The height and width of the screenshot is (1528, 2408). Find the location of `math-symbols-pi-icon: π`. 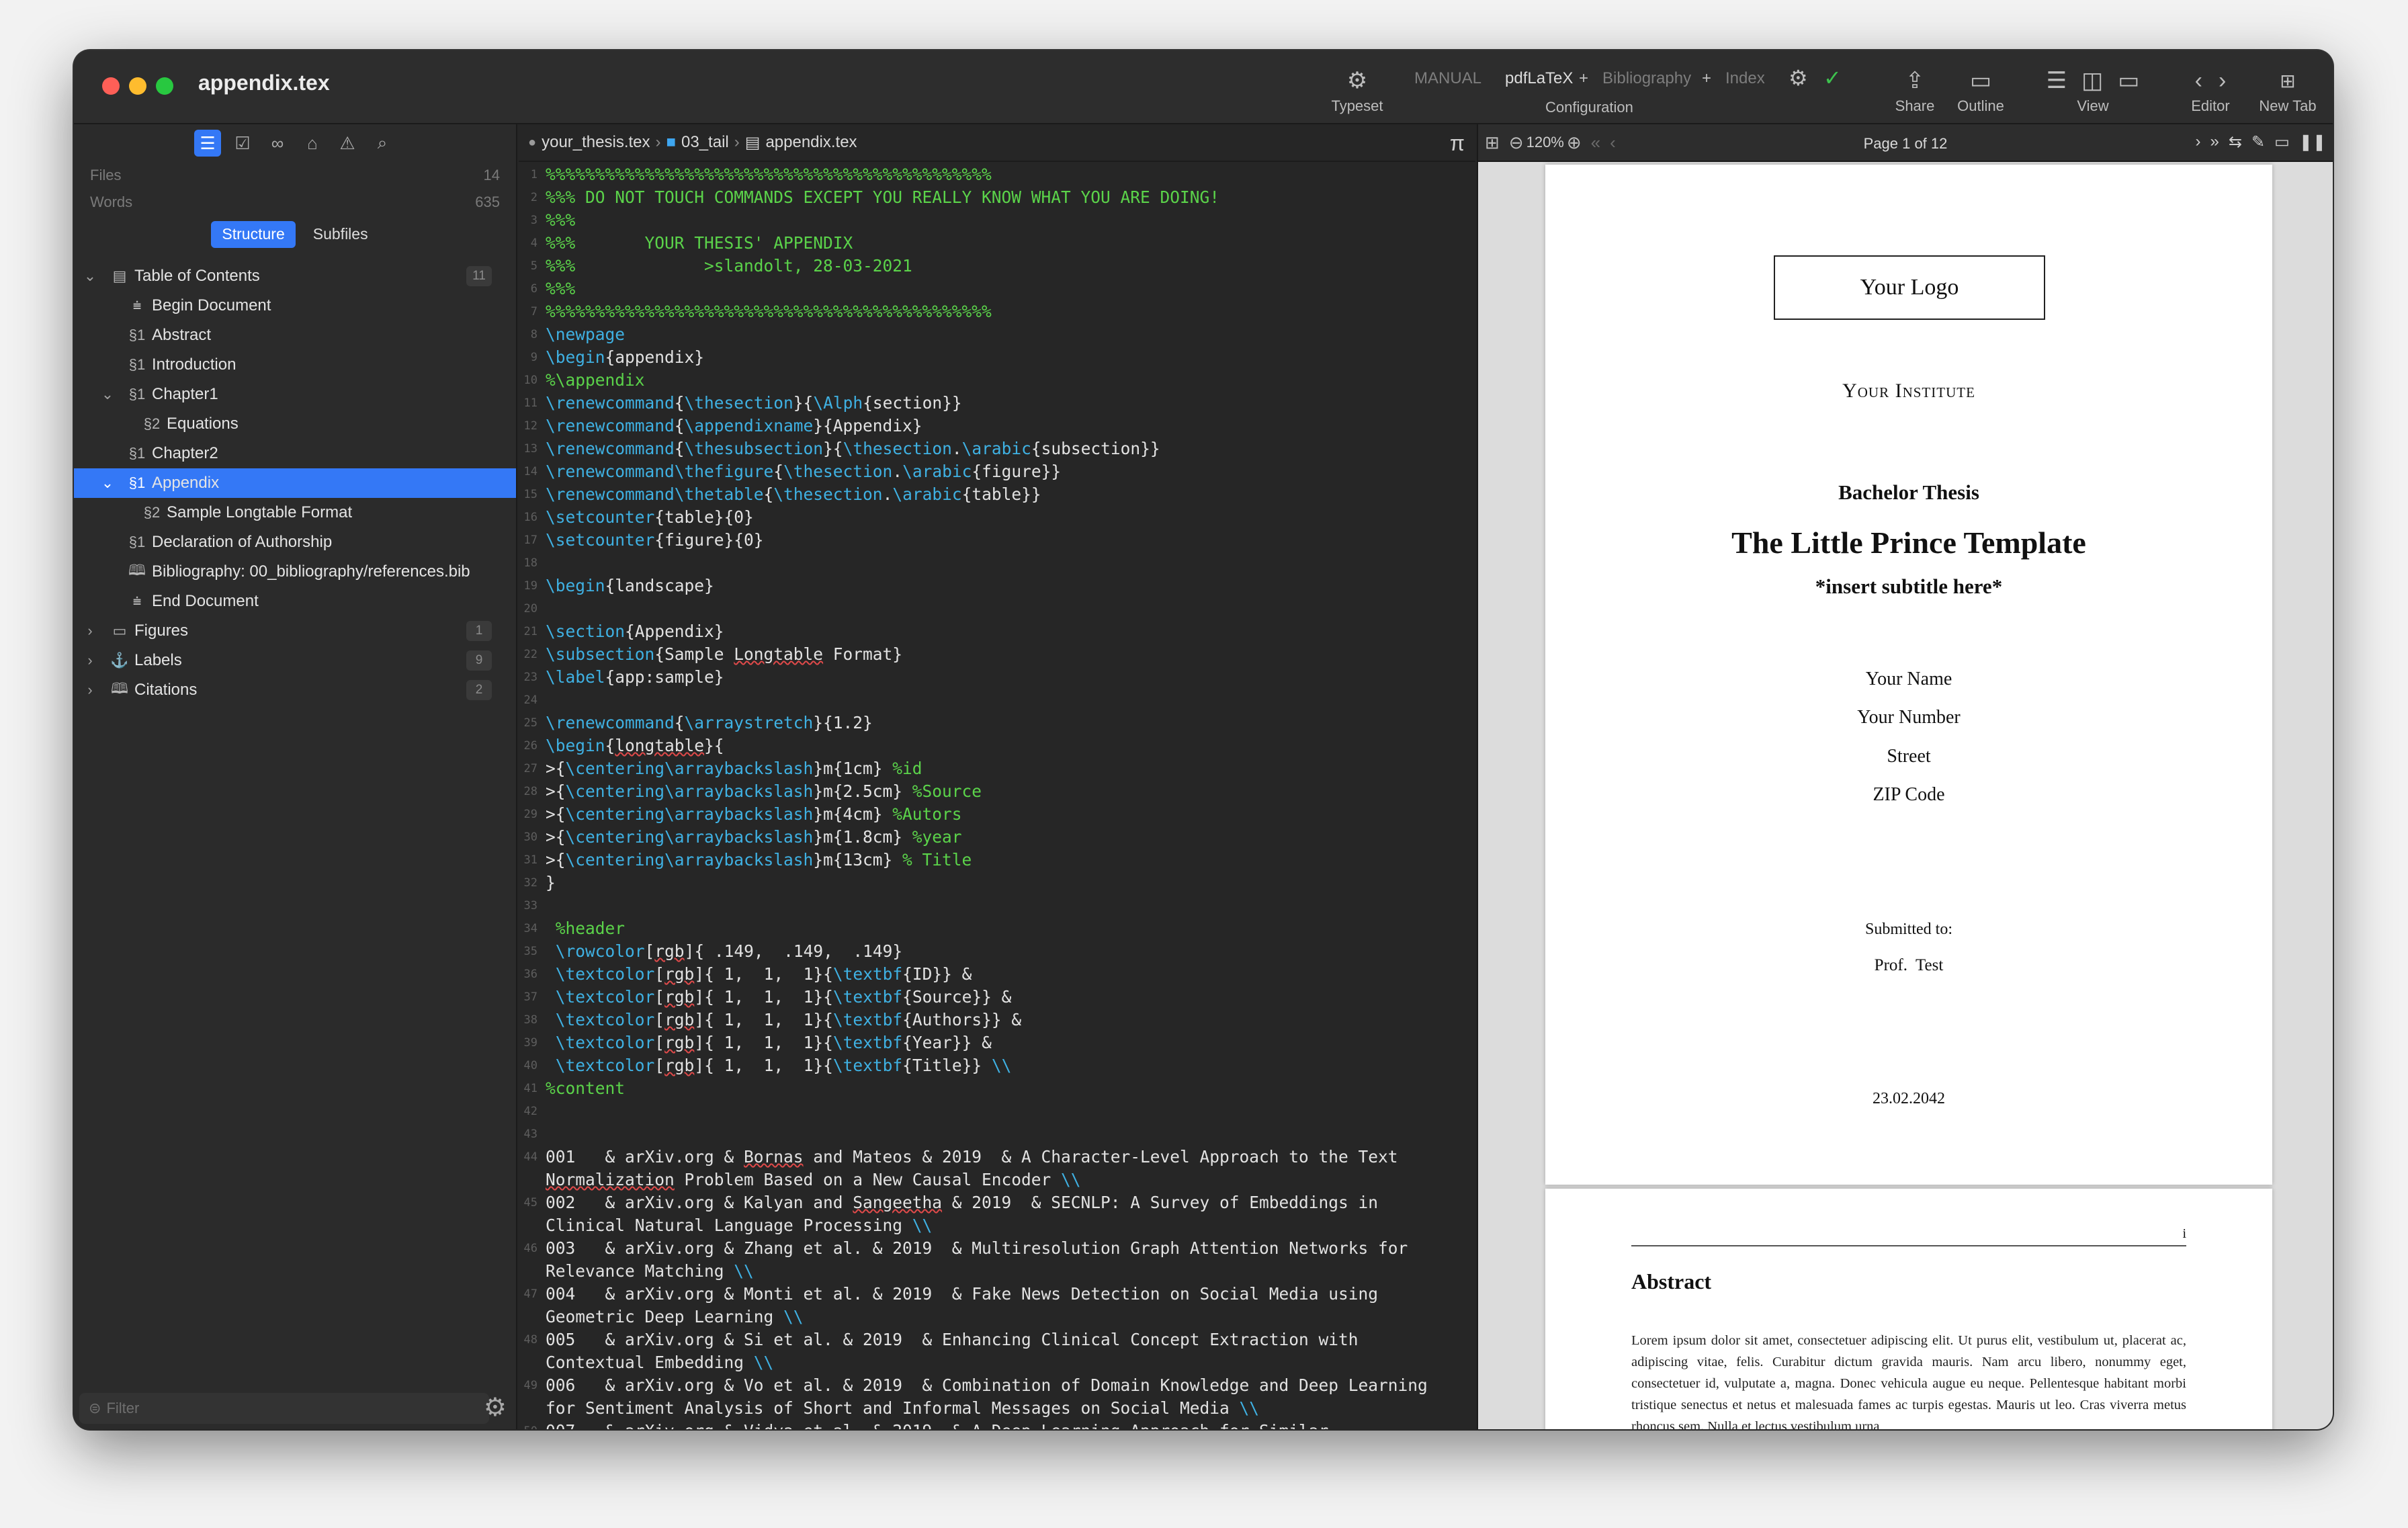

math-symbols-pi-icon: π is located at coordinates (1457, 144).